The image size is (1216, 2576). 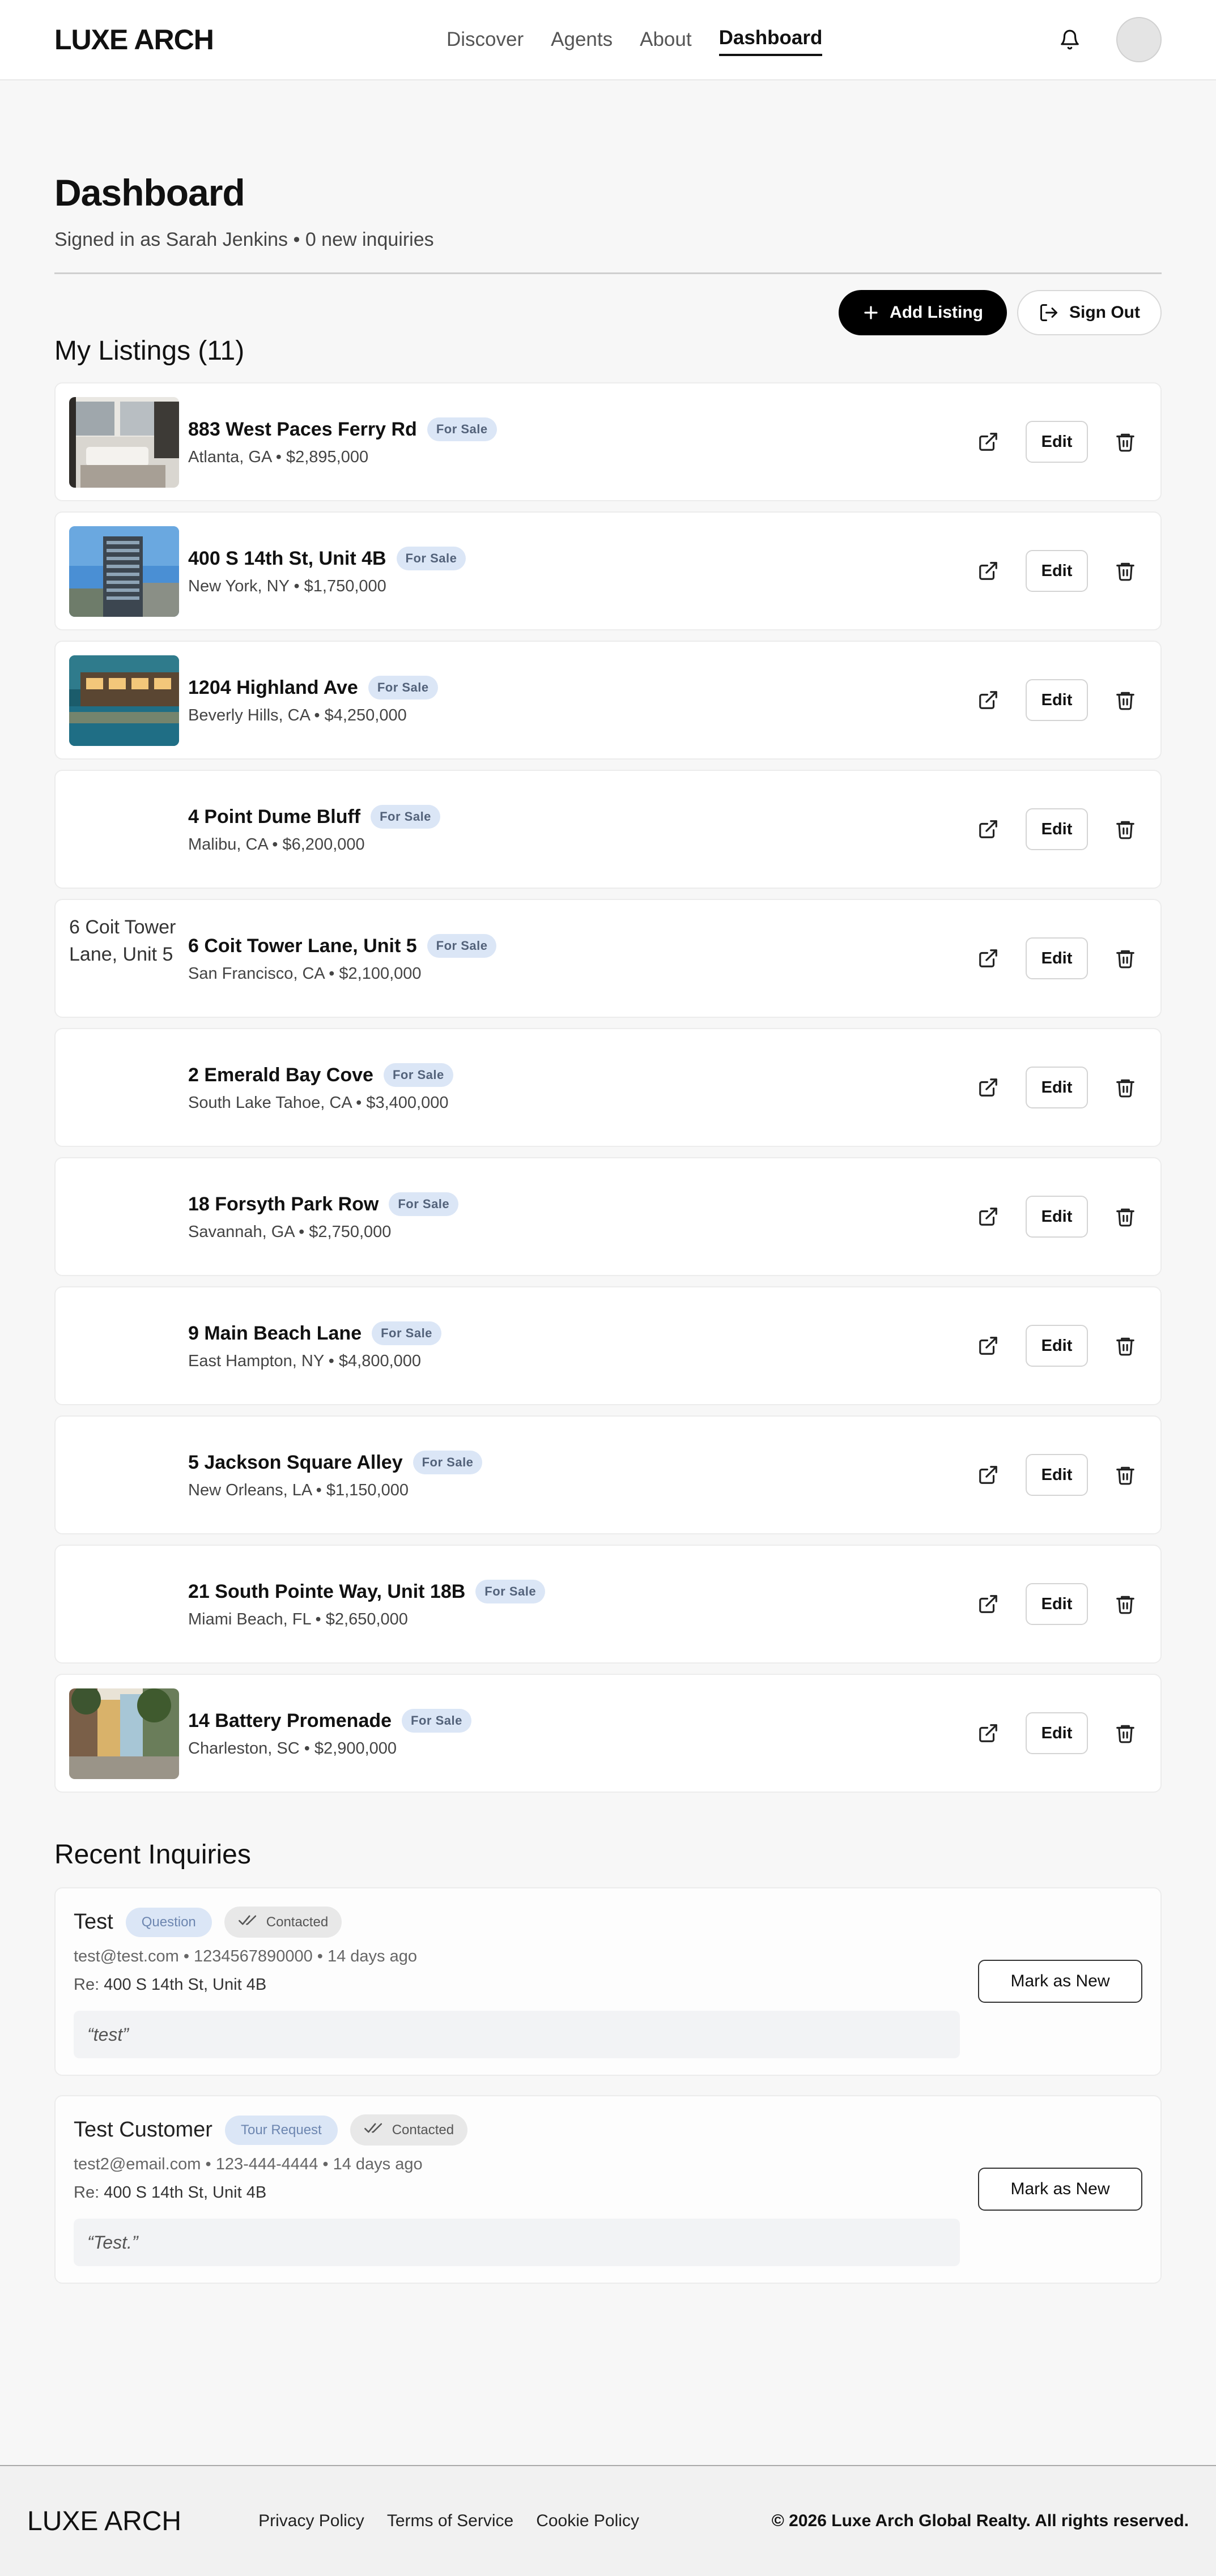 I want to click on inquiry-name: Test Customer, so click(x=143, y=2130).